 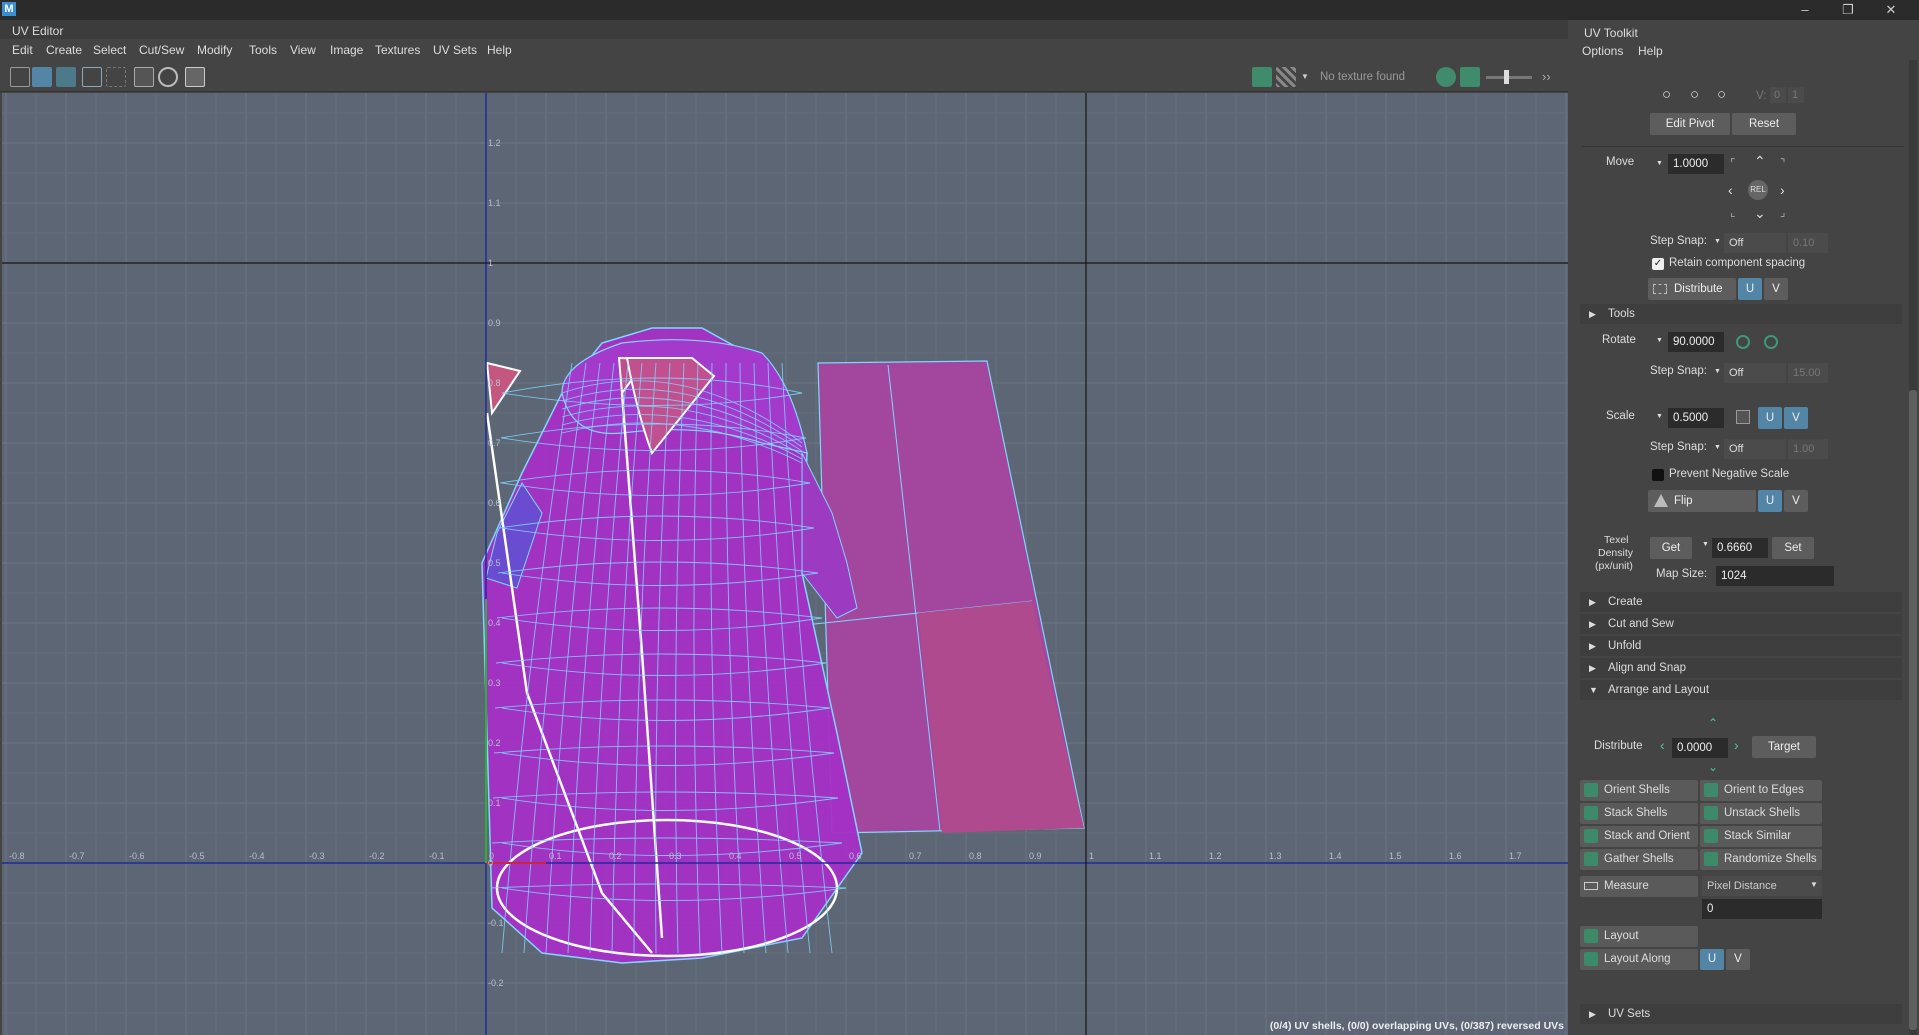 I want to click on arrange-and-layout-section-header: ▼ Arrange and Layout, so click(x=1741, y=690).